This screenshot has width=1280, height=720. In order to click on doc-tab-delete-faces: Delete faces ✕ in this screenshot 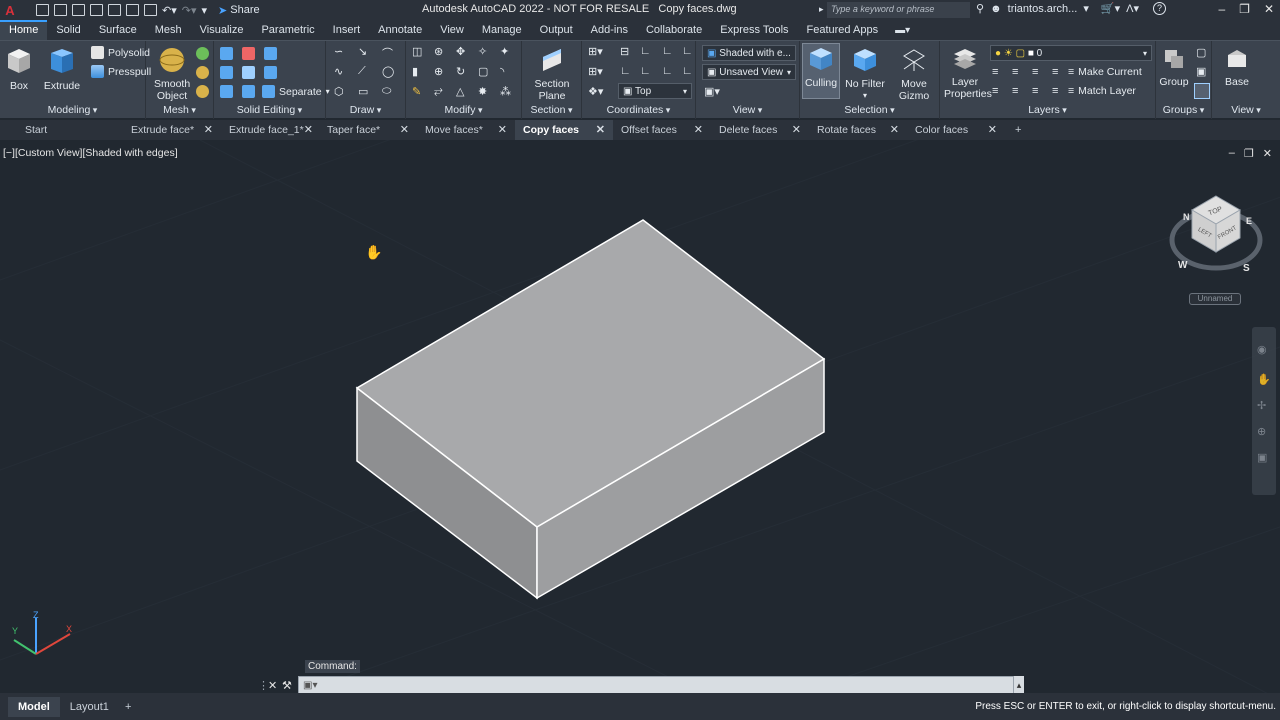, I will do `click(760, 130)`.